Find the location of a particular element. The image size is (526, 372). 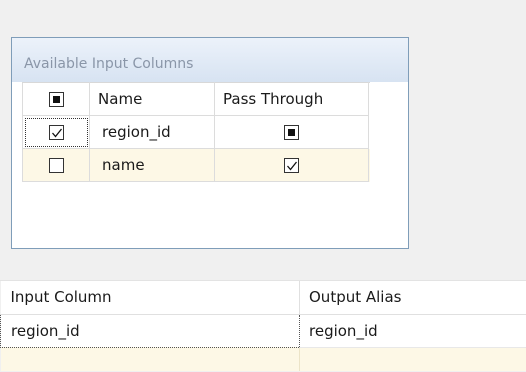

row-checkbox-unchecked is located at coordinates (56, 165).